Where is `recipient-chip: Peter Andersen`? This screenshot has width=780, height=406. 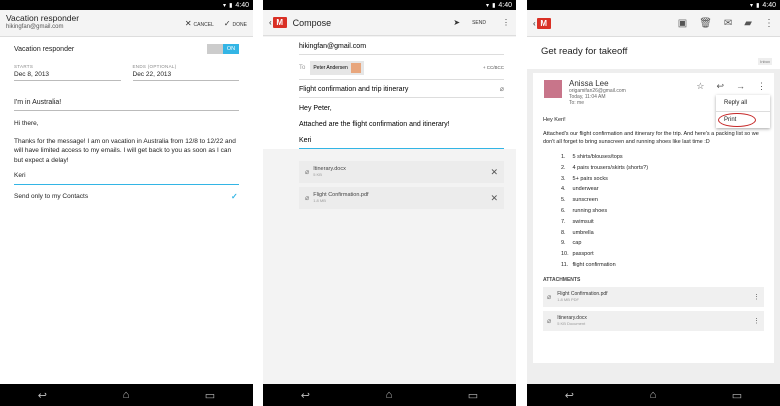 recipient-chip: Peter Andersen is located at coordinates (337, 68).